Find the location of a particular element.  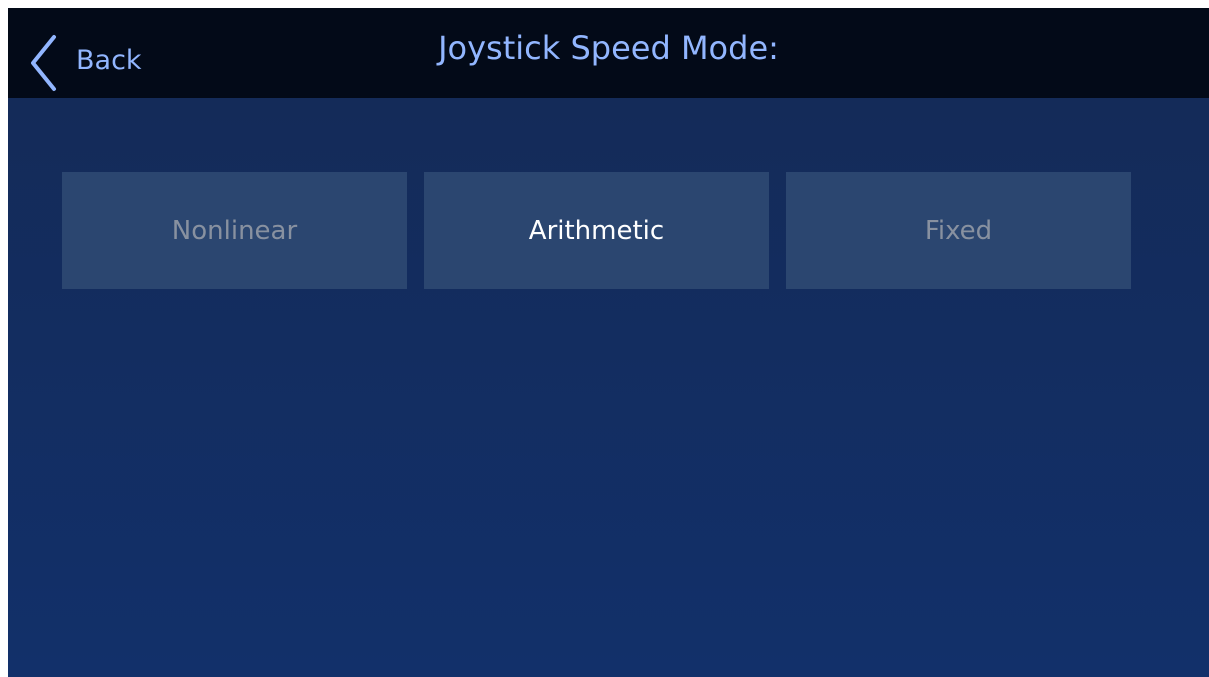

back-button: Back is located at coordinates (103, 63).